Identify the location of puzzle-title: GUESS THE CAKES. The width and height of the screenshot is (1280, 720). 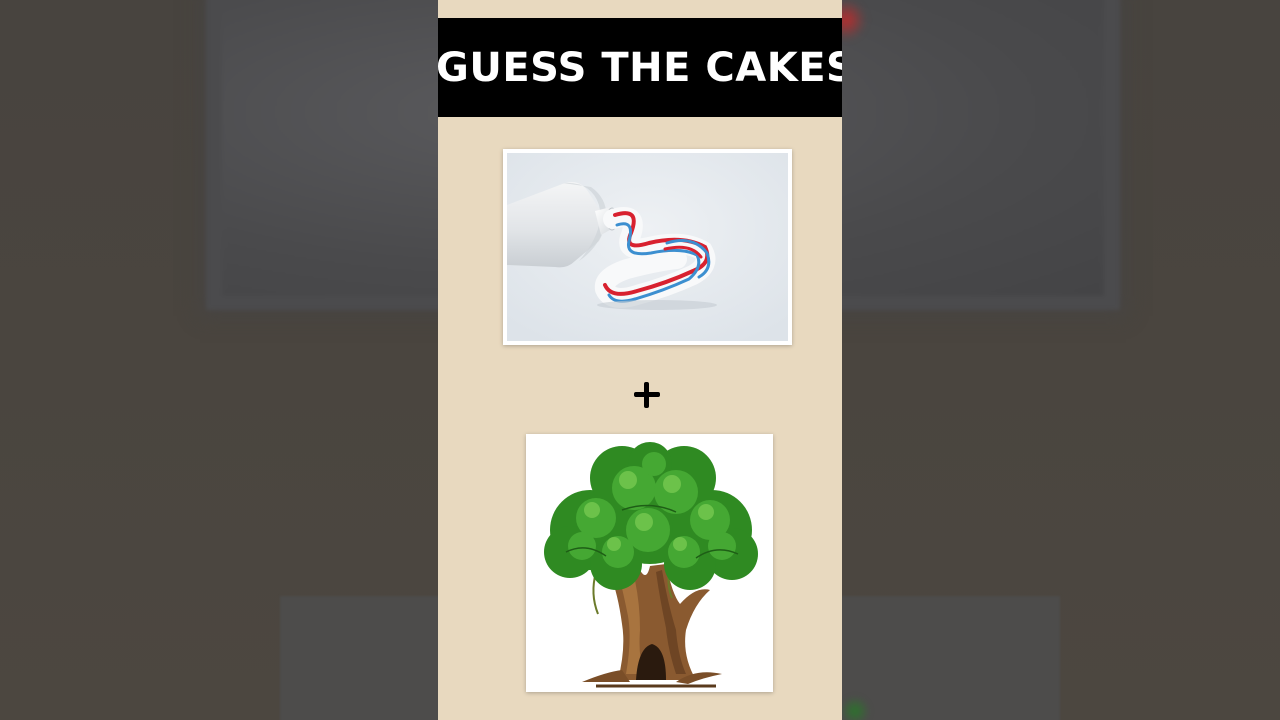
(640, 68).